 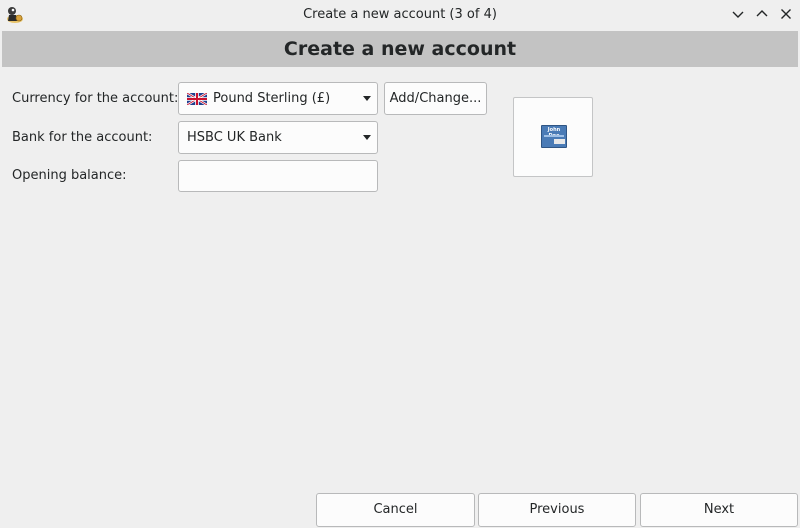 What do you see at coordinates (557, 510) in the screenshot?
I see `previous-button: Previous` at bounding box center [557, 510].